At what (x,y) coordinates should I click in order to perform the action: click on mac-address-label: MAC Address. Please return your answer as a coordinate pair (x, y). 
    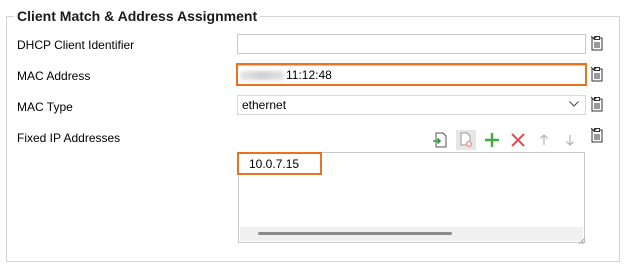
    Looking at the image, I should click on (54, 76).